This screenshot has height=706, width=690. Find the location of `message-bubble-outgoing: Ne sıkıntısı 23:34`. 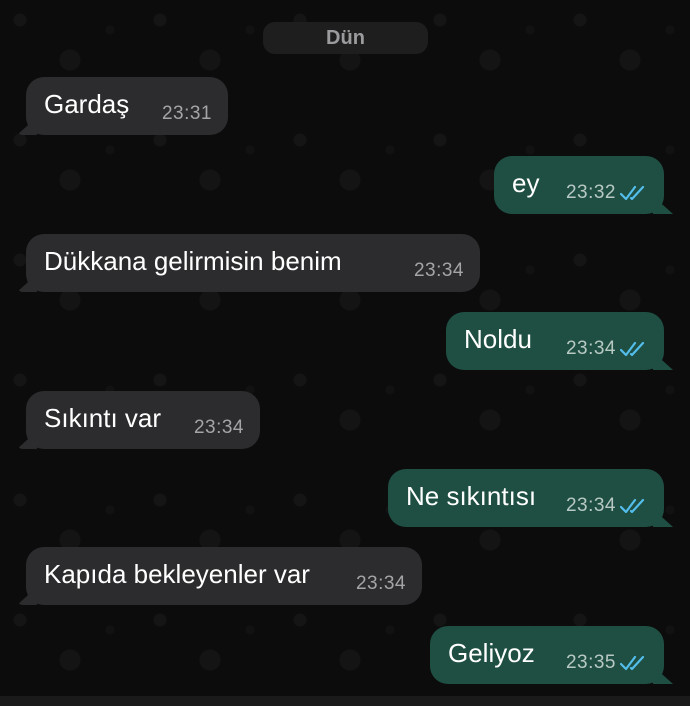

message-bubble-outgoing: Ne sıkıntısı 23:34 is located at coordinates (526, 498).